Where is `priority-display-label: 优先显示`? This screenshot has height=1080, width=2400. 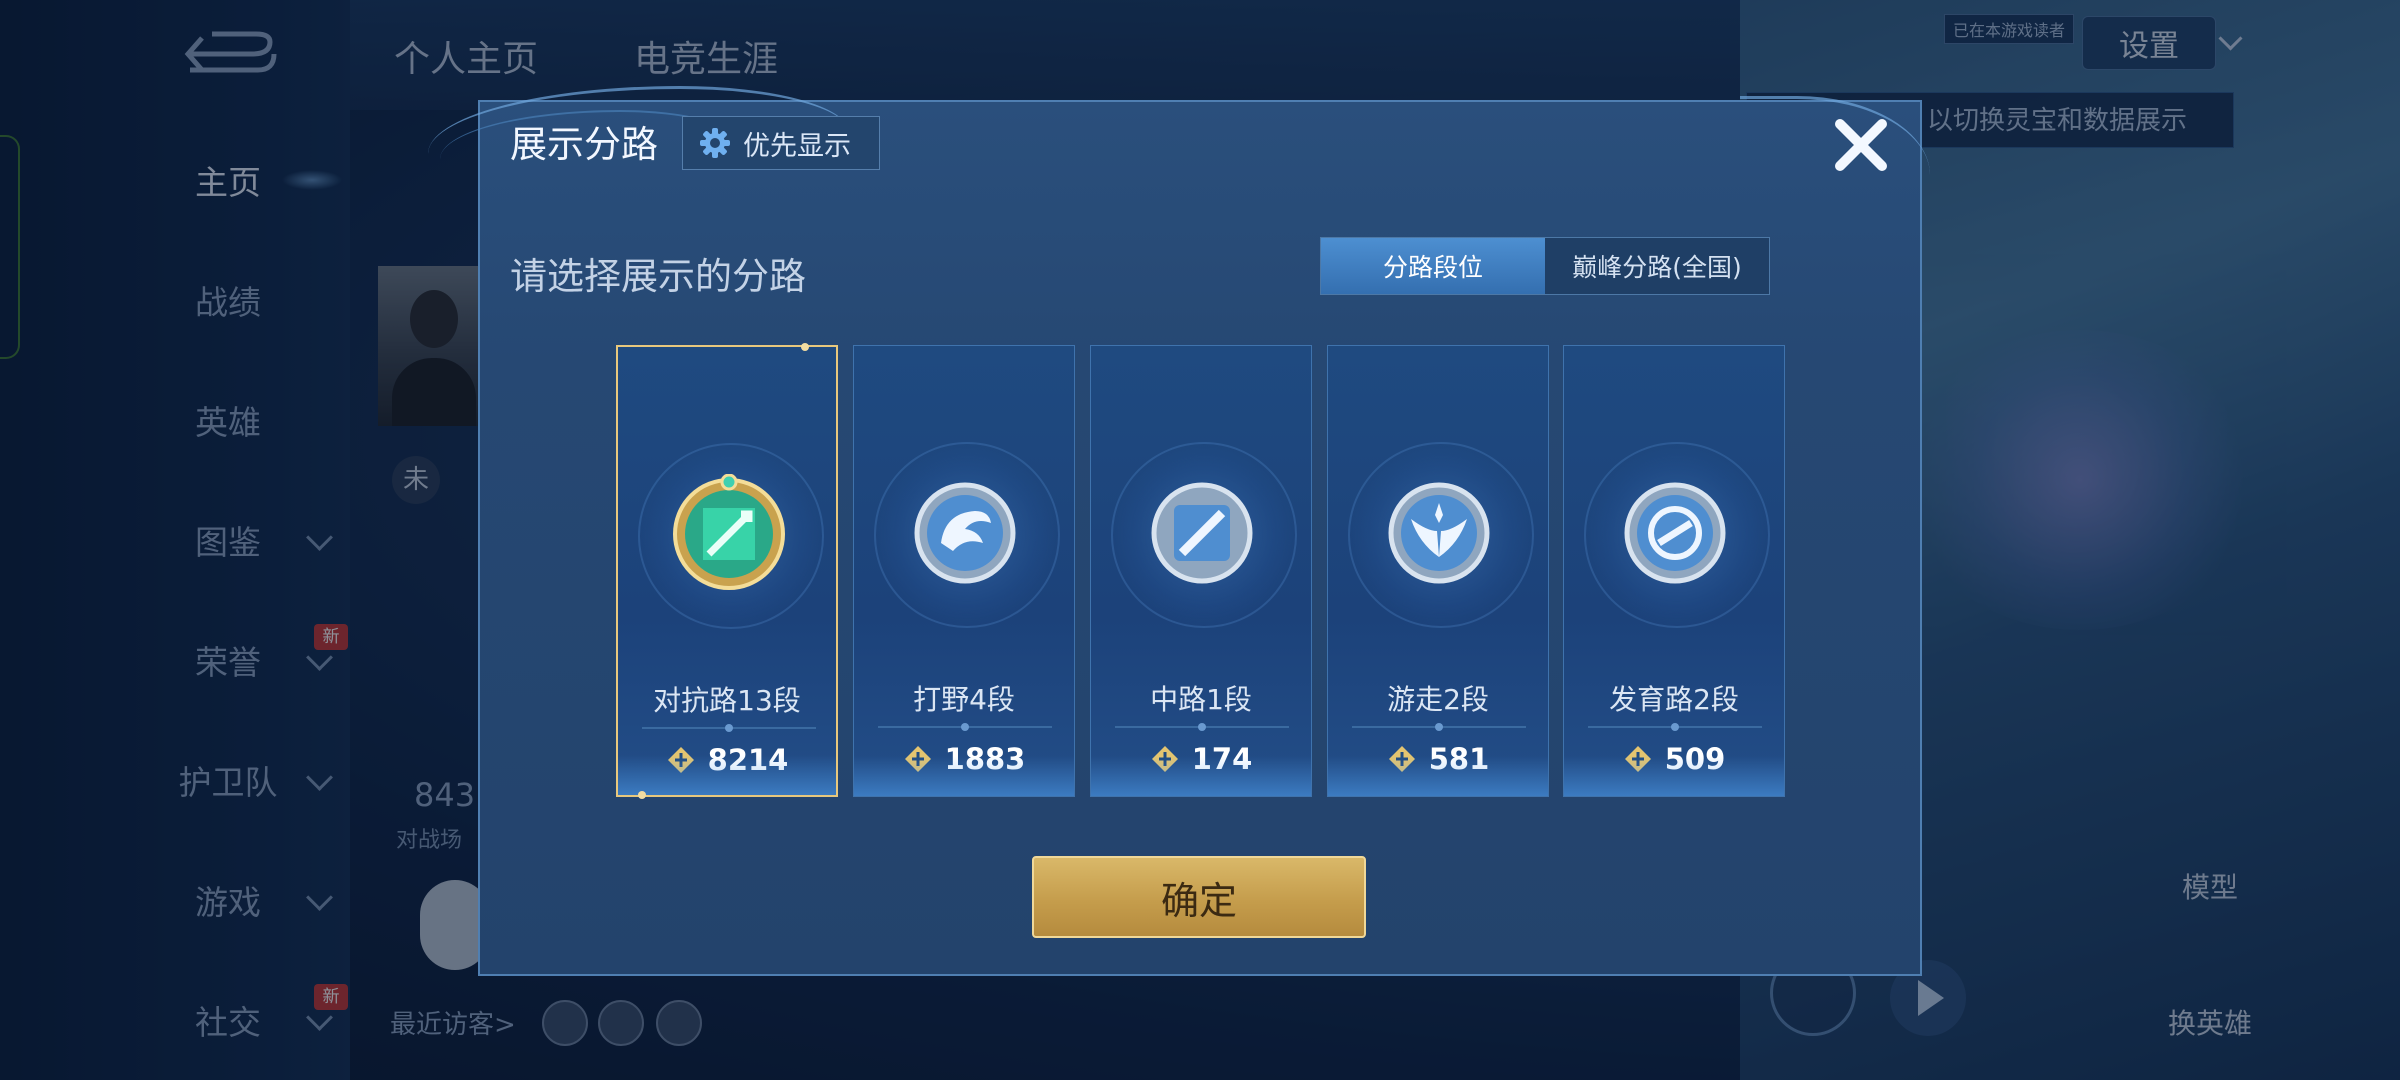
priority-display-label: 优先显示 is located at coordinates (797, 146).